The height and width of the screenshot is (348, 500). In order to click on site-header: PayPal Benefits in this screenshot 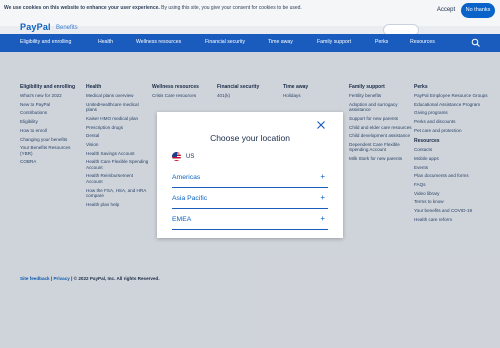, I will do `click(250, 24)`.